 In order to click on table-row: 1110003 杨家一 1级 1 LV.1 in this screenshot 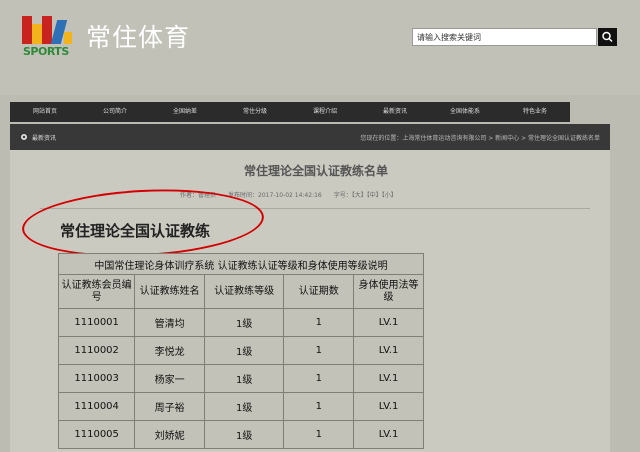, I will do `click(240, 378)`.